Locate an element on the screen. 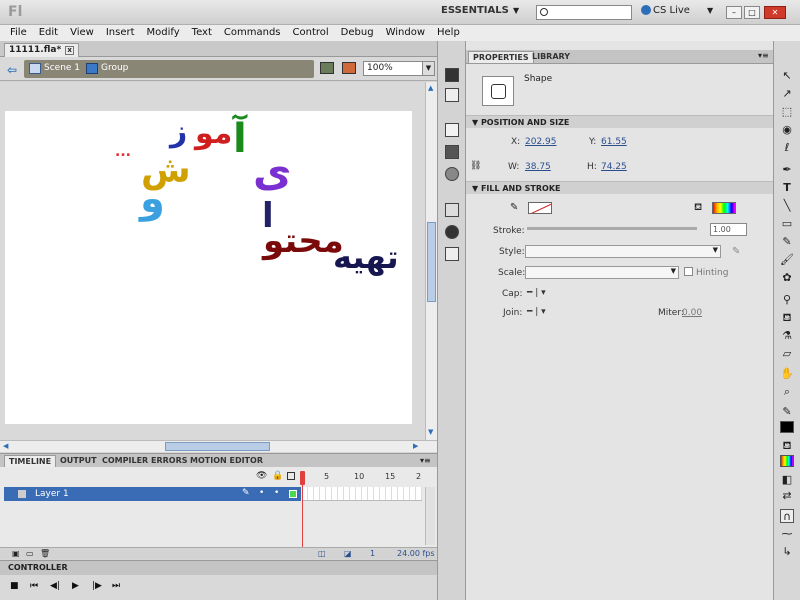  pencil-tool-icon: ✎ is located at coordinates (787, 242).